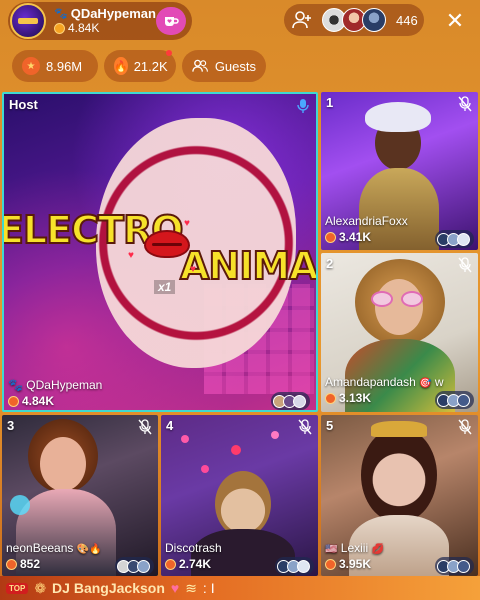 This screenshot has height=600, width=480. What do you see at coordinates (331, 549) in the screenshot?
I see `flag-emoji-icon: 🇺🇸` at bounding box center [331, 549].